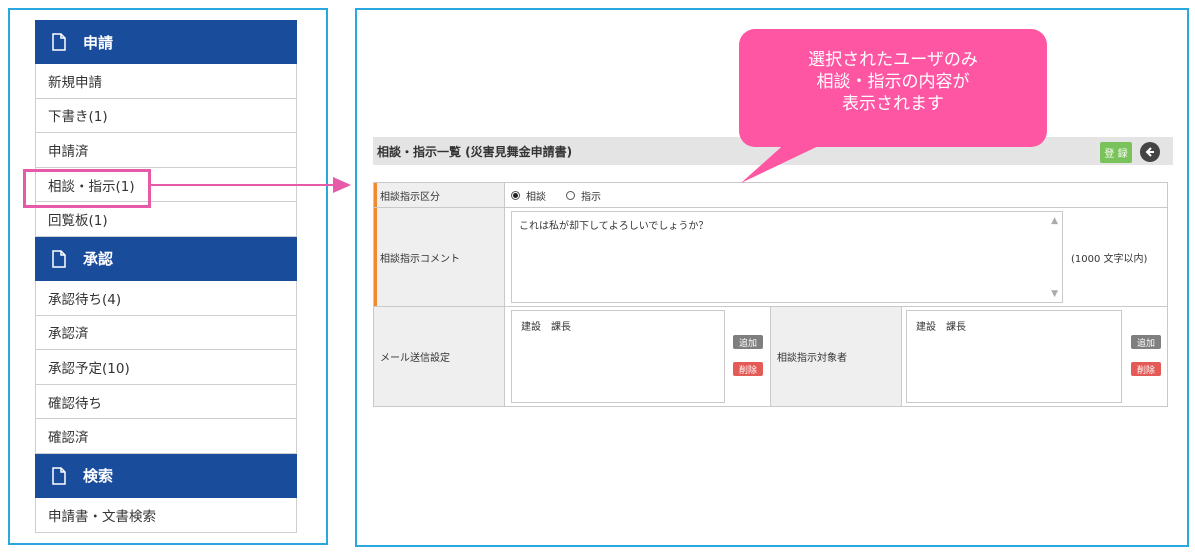  I want to click on menu-header-label: 承認, so click(98, 259).